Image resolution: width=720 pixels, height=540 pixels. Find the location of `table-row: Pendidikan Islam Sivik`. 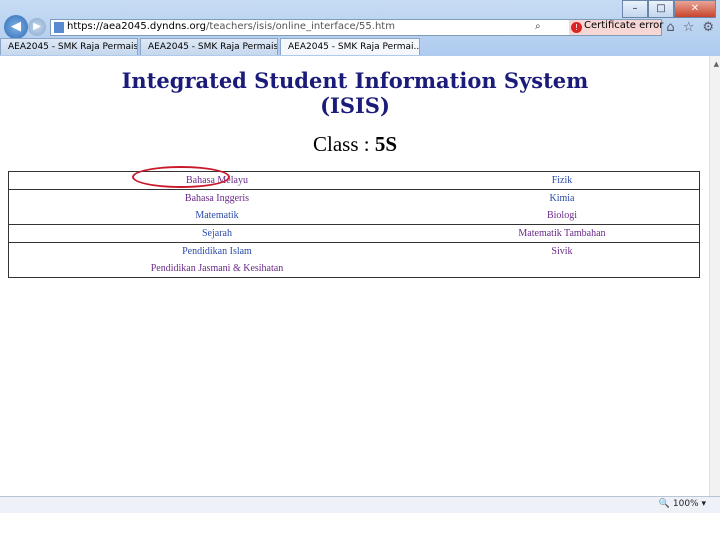

table-row: Pendidikan Islam Sivik is located at coordinates (353, 251).